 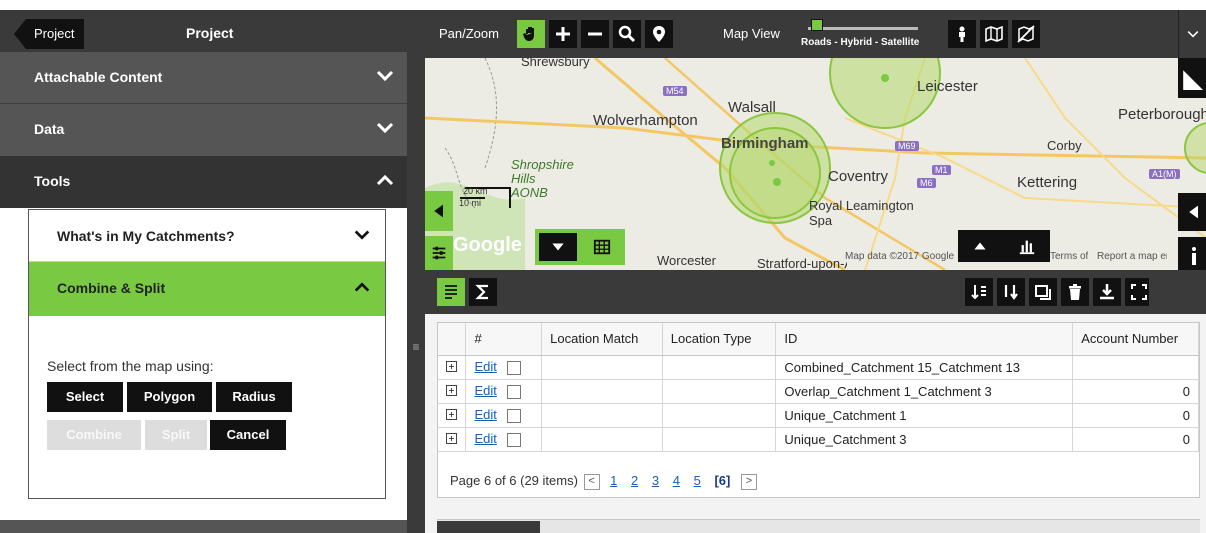 What do you see at coordinates (817, 25) in the screenshot?
I see `mapview-slider-thumb` at bounding box center [817, 25].